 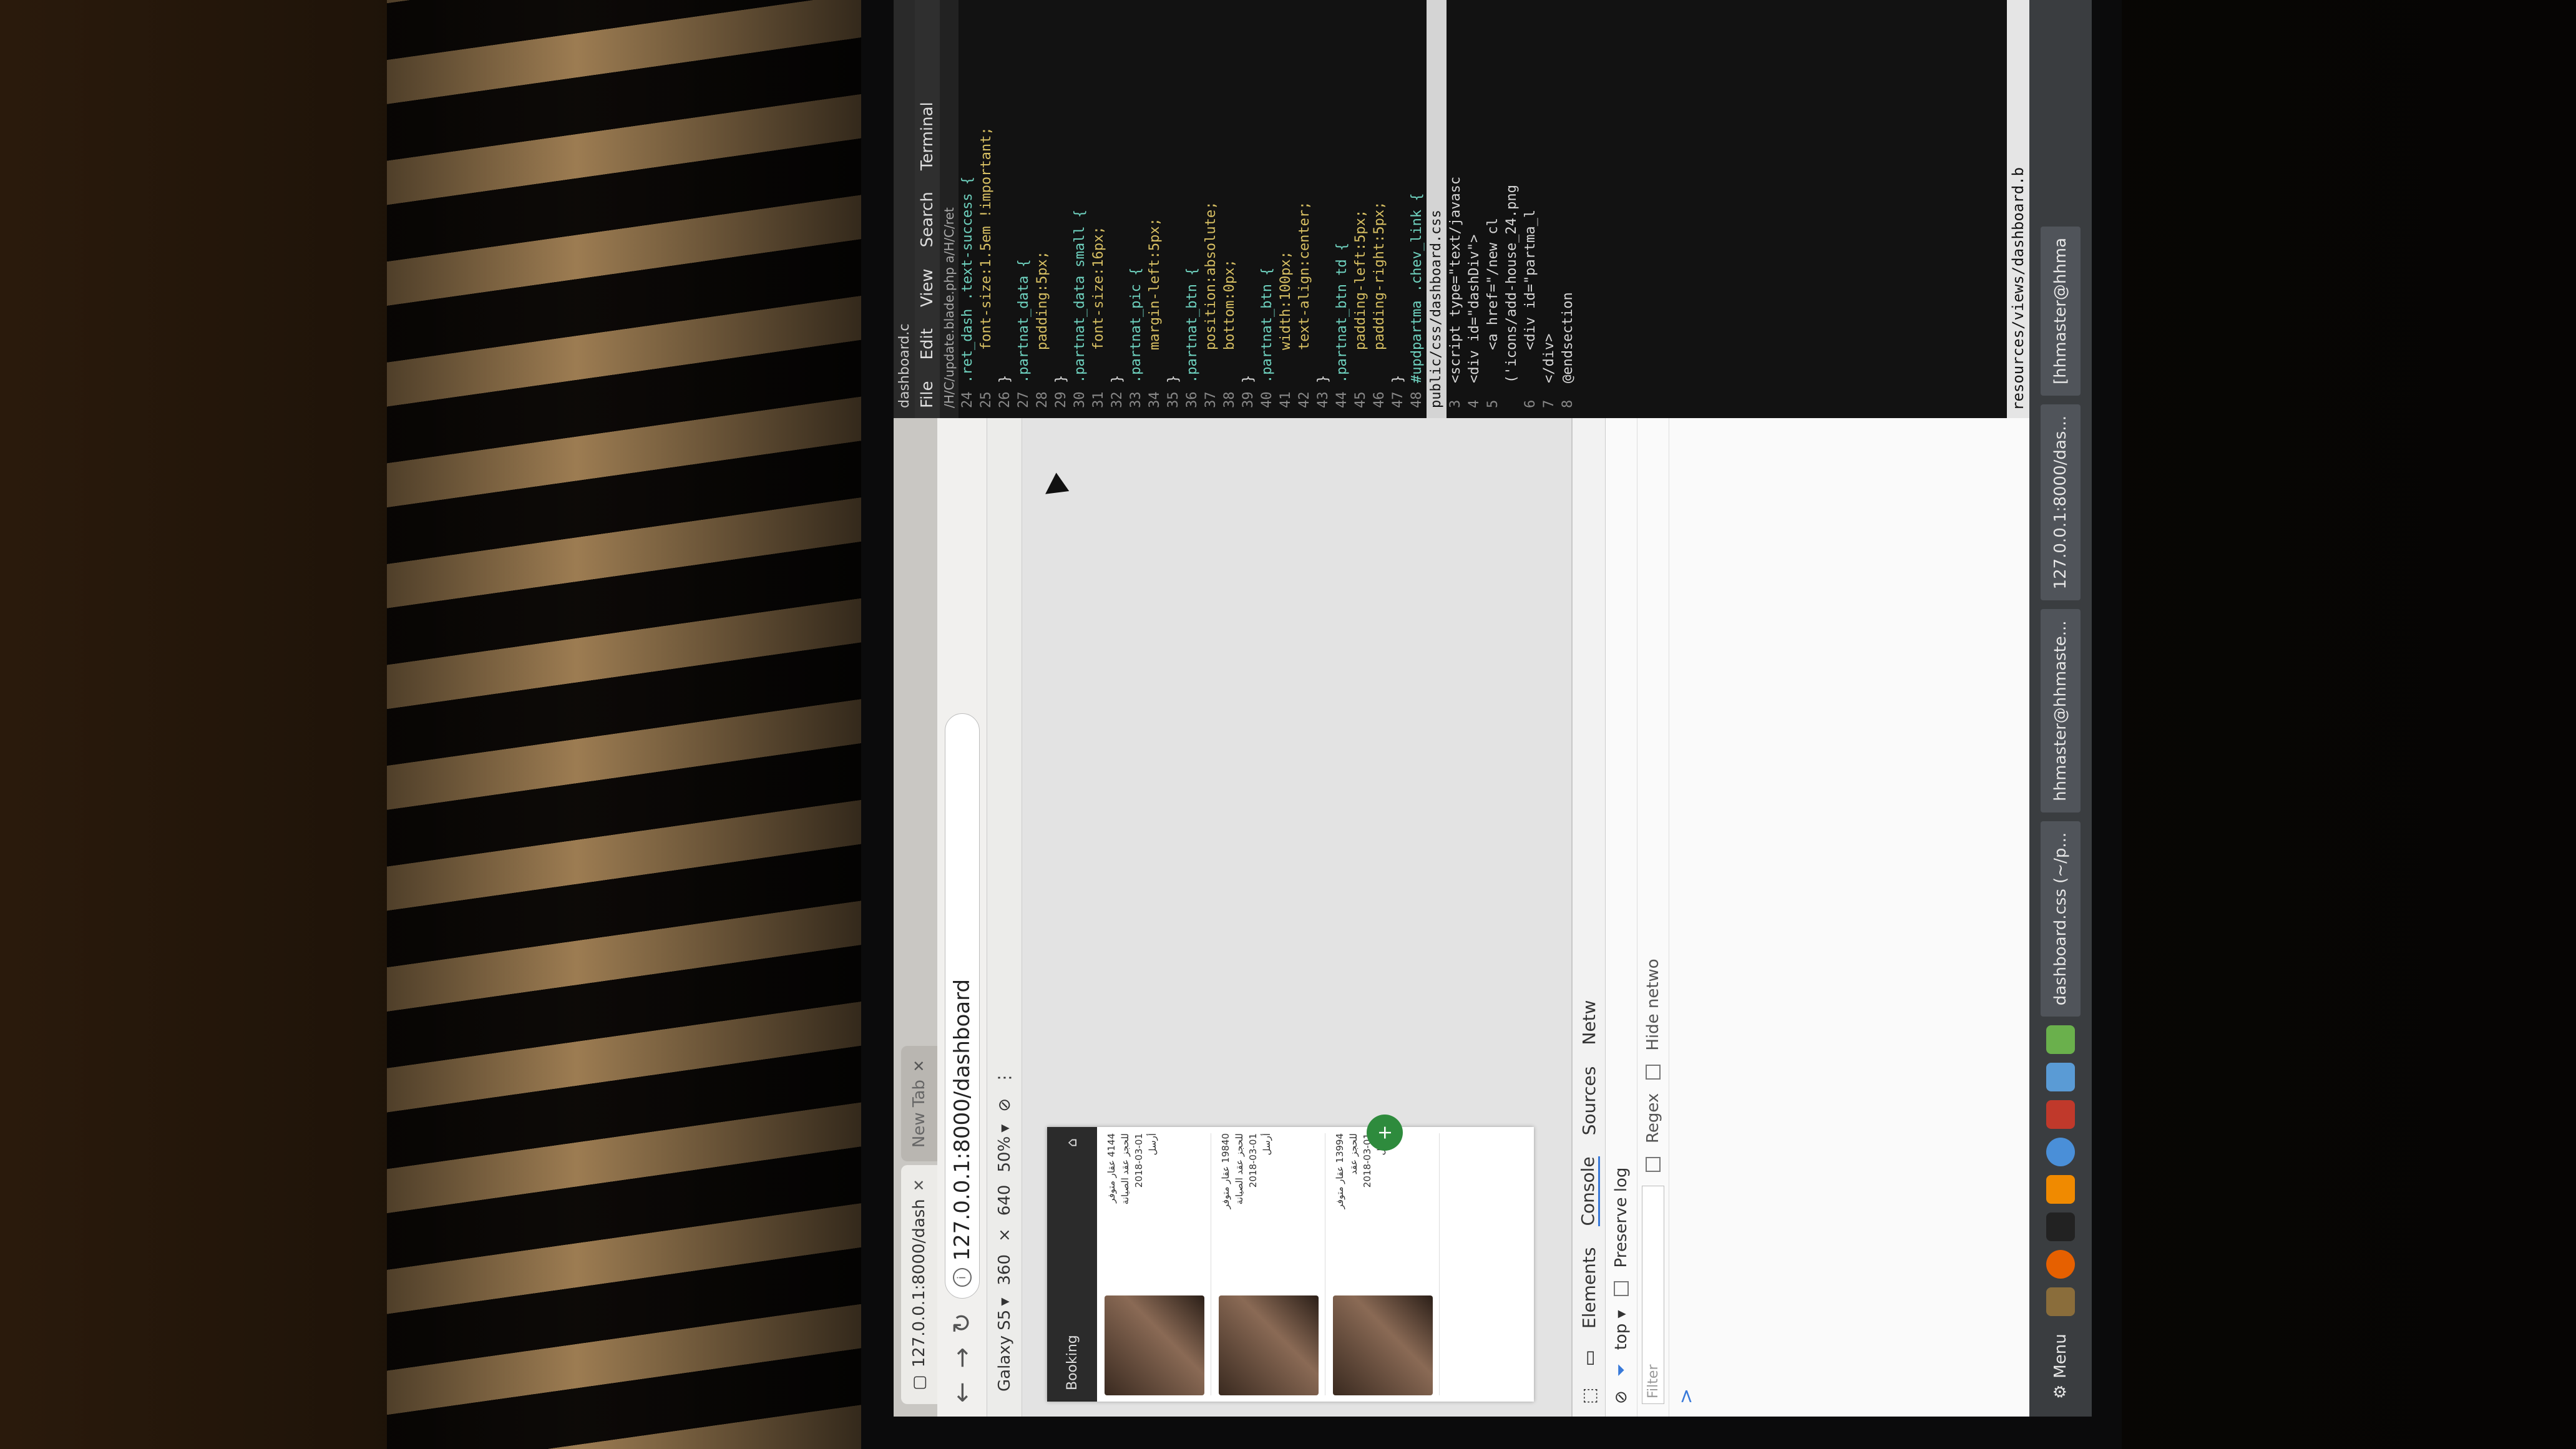 What do you see at coordinates (1304, 204) in the screenshot?
I see `code-line: 42 text-align:center;` at bounding box center [1304, 204].